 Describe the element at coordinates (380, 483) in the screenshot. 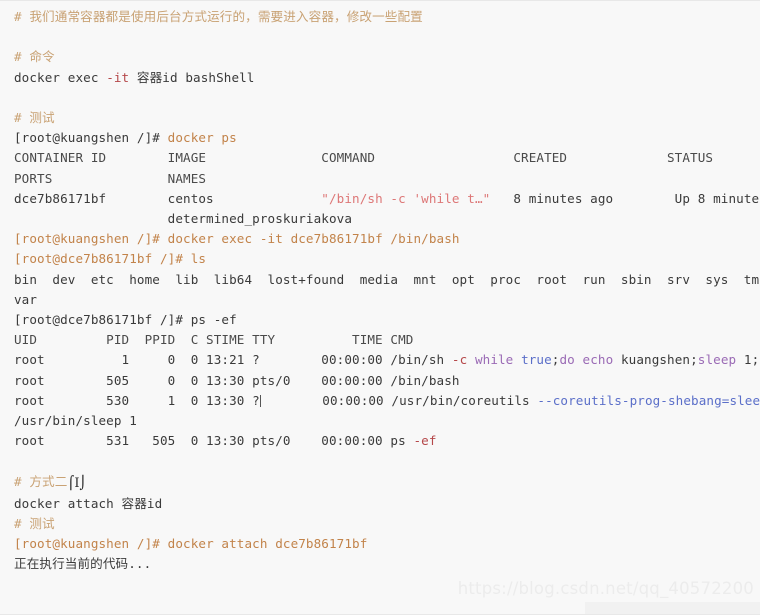

I see `code-line-comment-way-two: # 方式二⌠I⌡` at that location.